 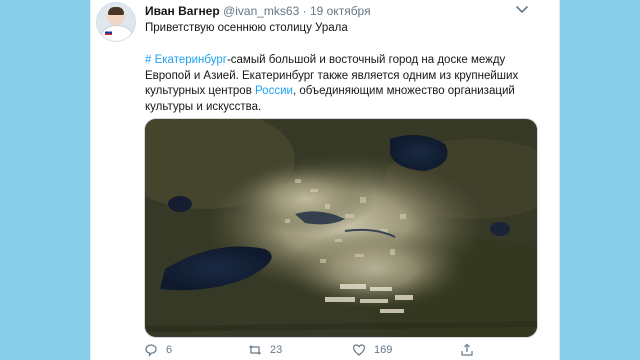 What do you see at coordinates (383, 350) in the screenshot?
I see `like-count: 169` at bounding box center [383, 350].